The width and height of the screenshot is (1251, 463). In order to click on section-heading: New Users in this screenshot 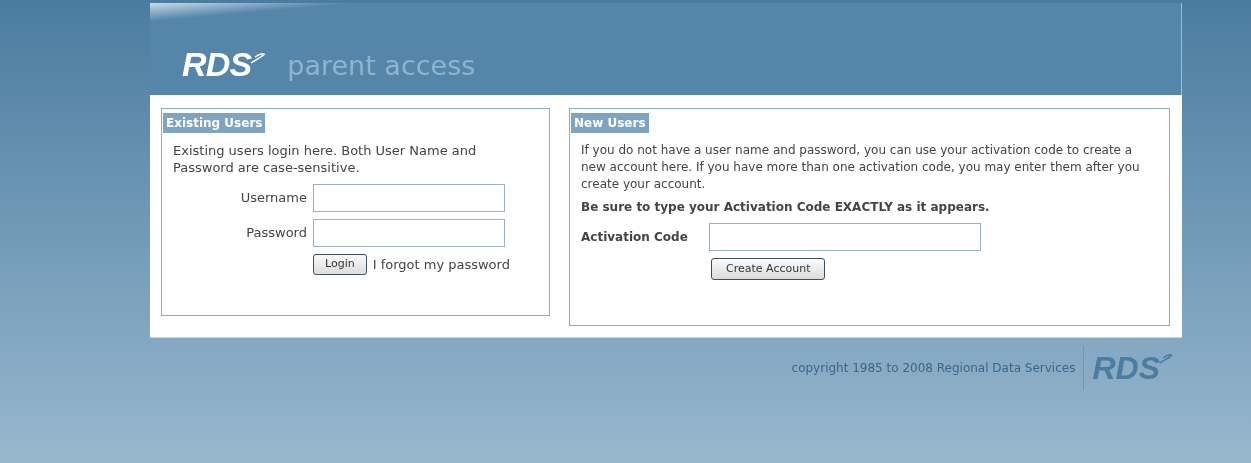, I will do `click(610, 123)`.